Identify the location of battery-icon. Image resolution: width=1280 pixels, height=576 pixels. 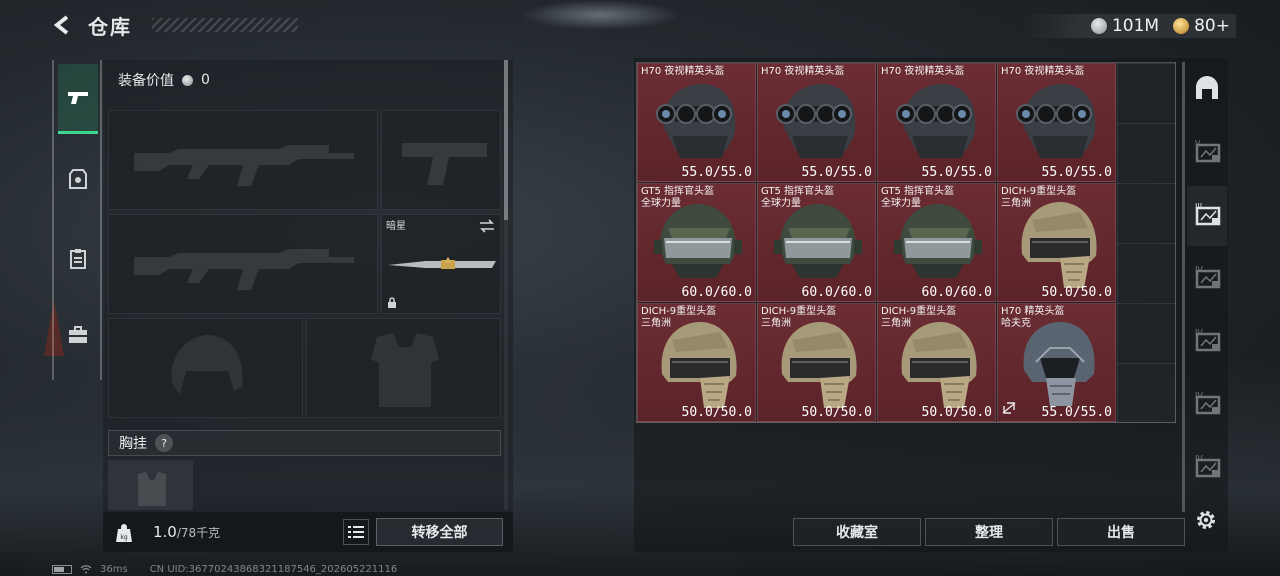
(62, 569).